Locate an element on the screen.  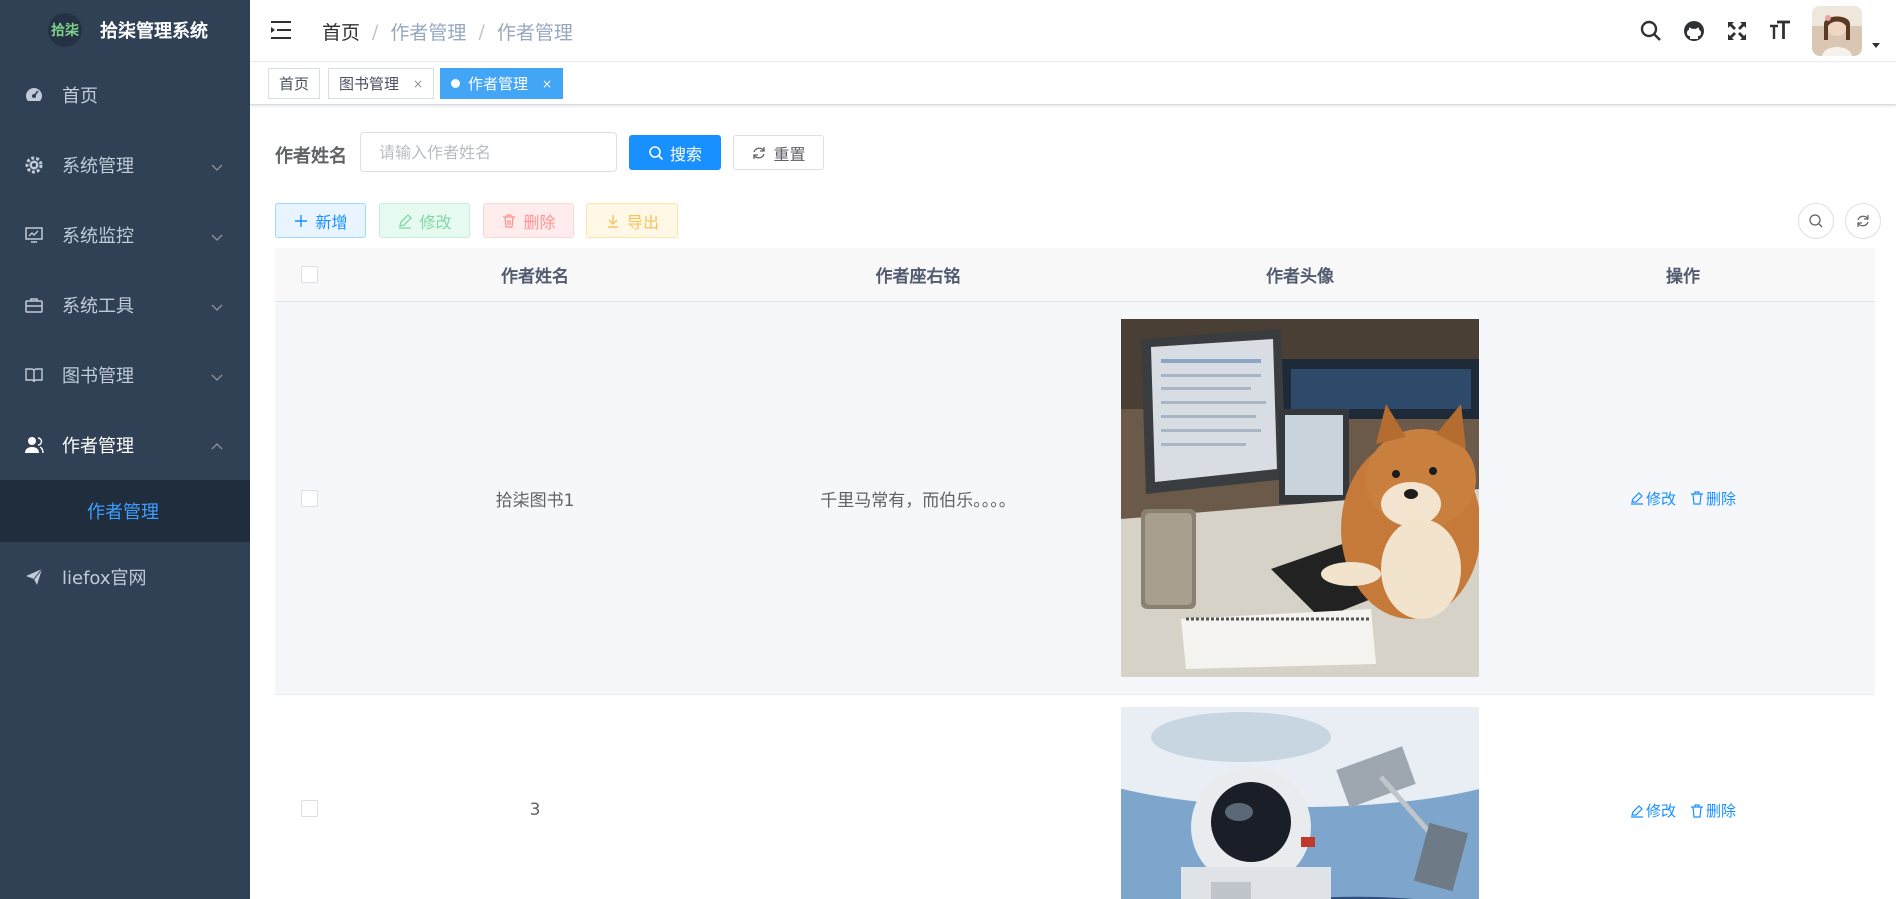
astronaut-in-space-image is located at coordinates (1300, 803).